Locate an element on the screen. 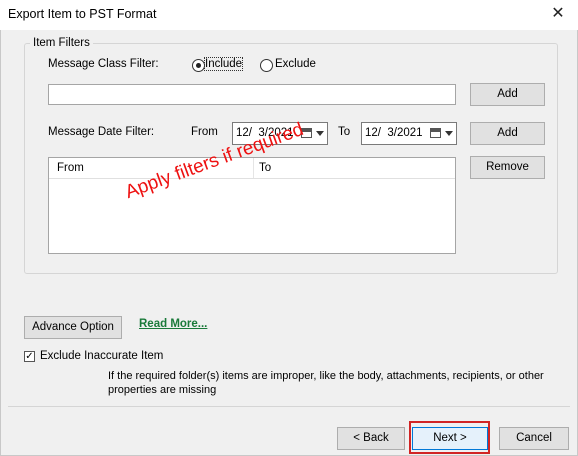 This screenshot has height=456, width=578. window-title: Export Item to PST Format is located at coordinates (82, 14).